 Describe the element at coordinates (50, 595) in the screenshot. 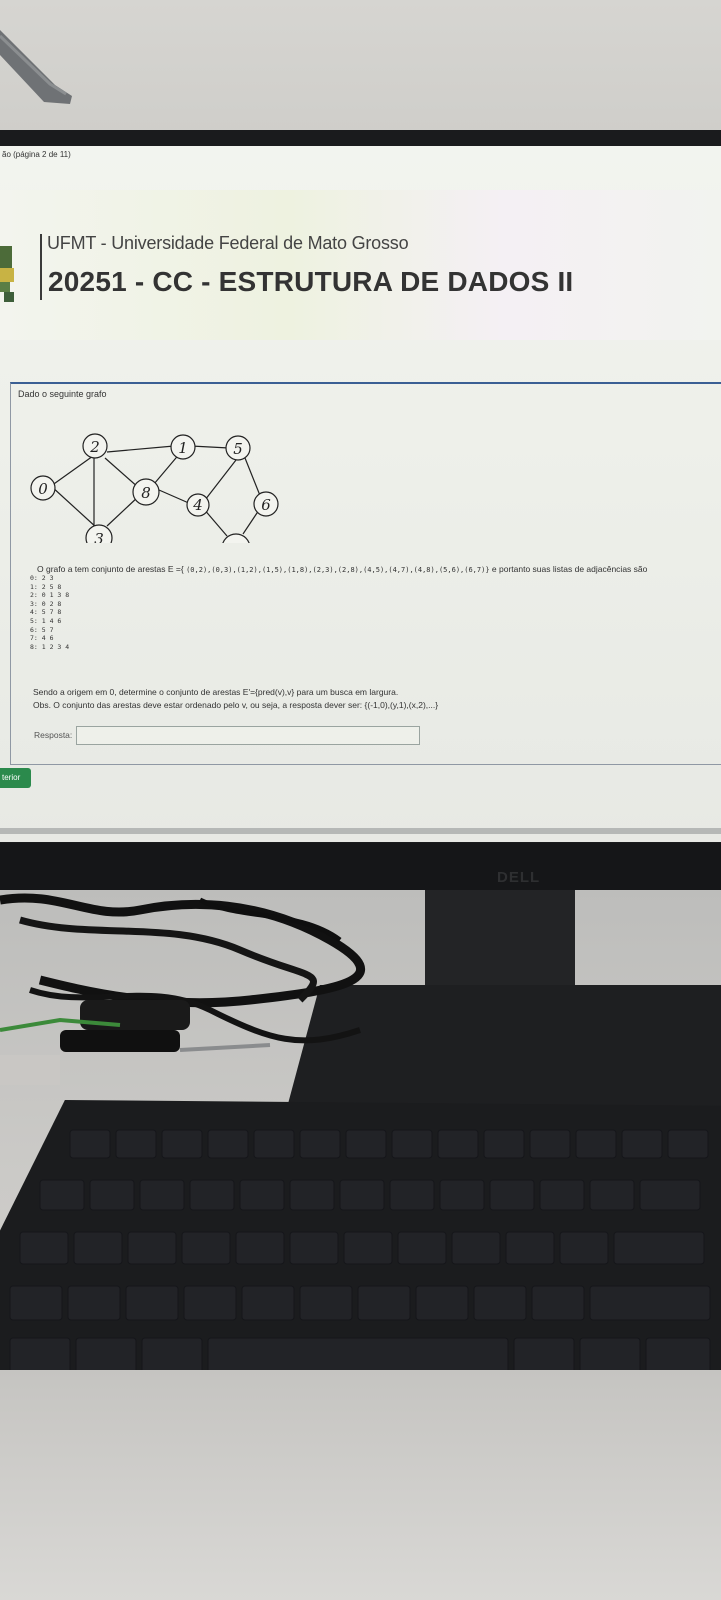

I see `adjacency-row: 2: 0 1 3 8` at that location.